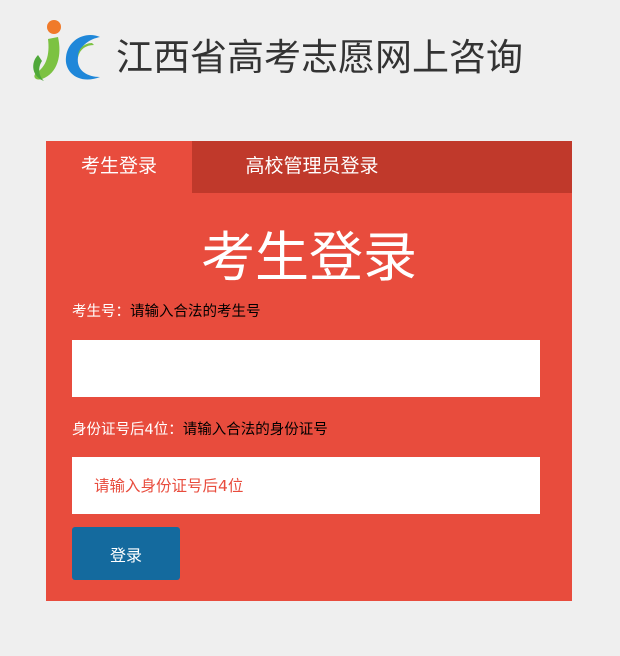  What do you see at coordinates (119, 167) in the screenshot?
I see `tab-student-login: 考生登录` at bounding box center [119, 167].